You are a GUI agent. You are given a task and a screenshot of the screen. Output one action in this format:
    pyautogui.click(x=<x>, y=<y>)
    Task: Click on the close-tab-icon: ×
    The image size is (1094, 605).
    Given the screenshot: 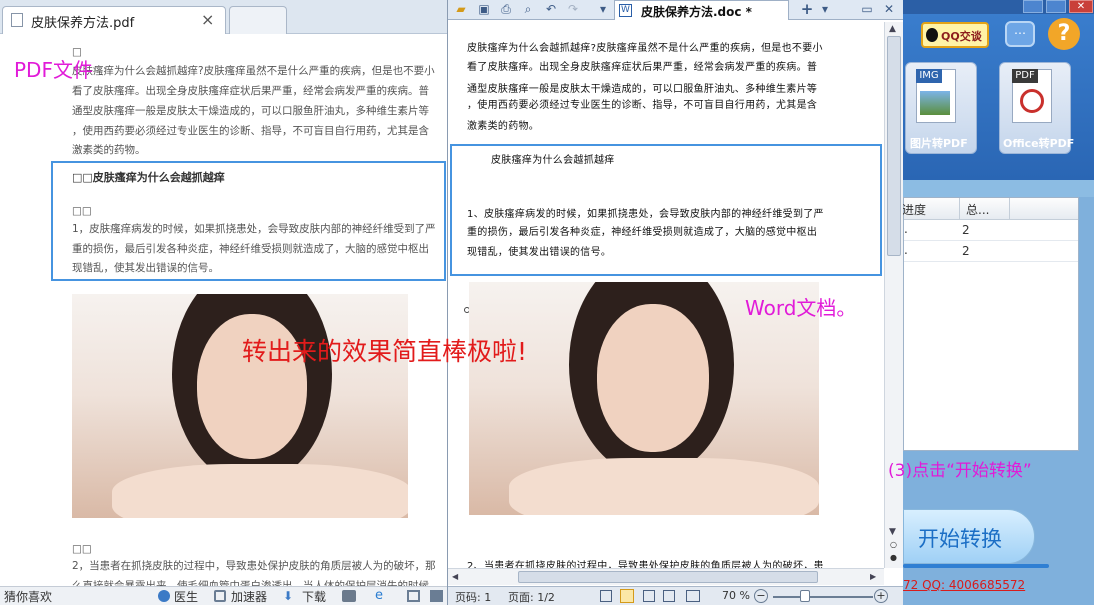 What is the action you would take?
    pyautogui.click(x=207, y=19)
    